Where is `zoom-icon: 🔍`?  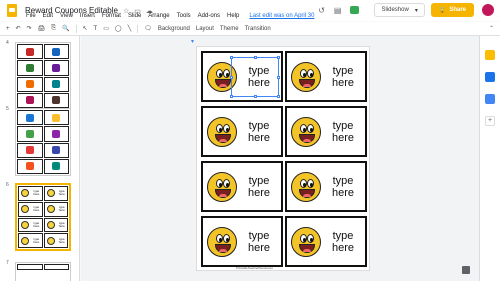 zoom-icon: 🔍 is located at coordinates (65, 28).